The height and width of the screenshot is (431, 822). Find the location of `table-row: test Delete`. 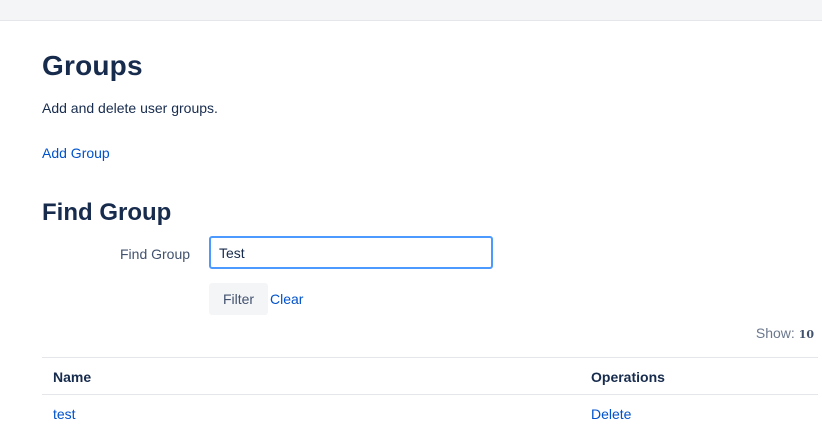

table-row: test Delete is located at coordinates (430, 413).